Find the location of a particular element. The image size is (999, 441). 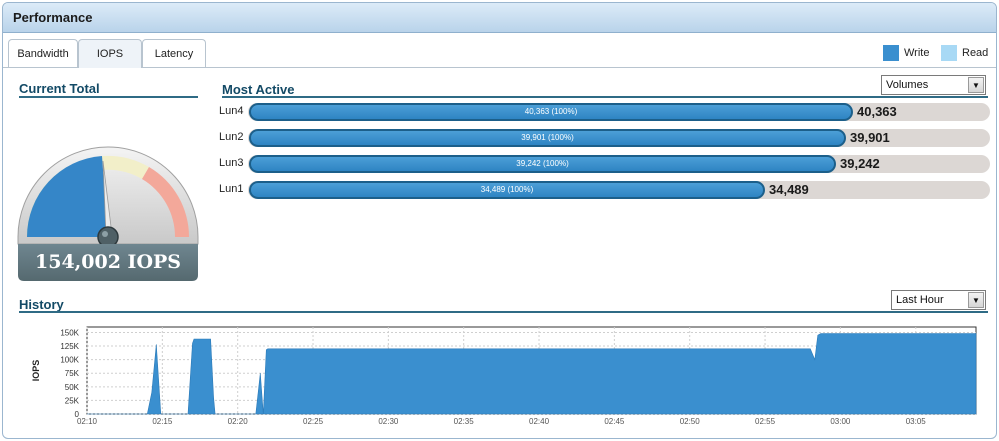

most-active-row-name: Lun2 is located at coordinates (231, 137).